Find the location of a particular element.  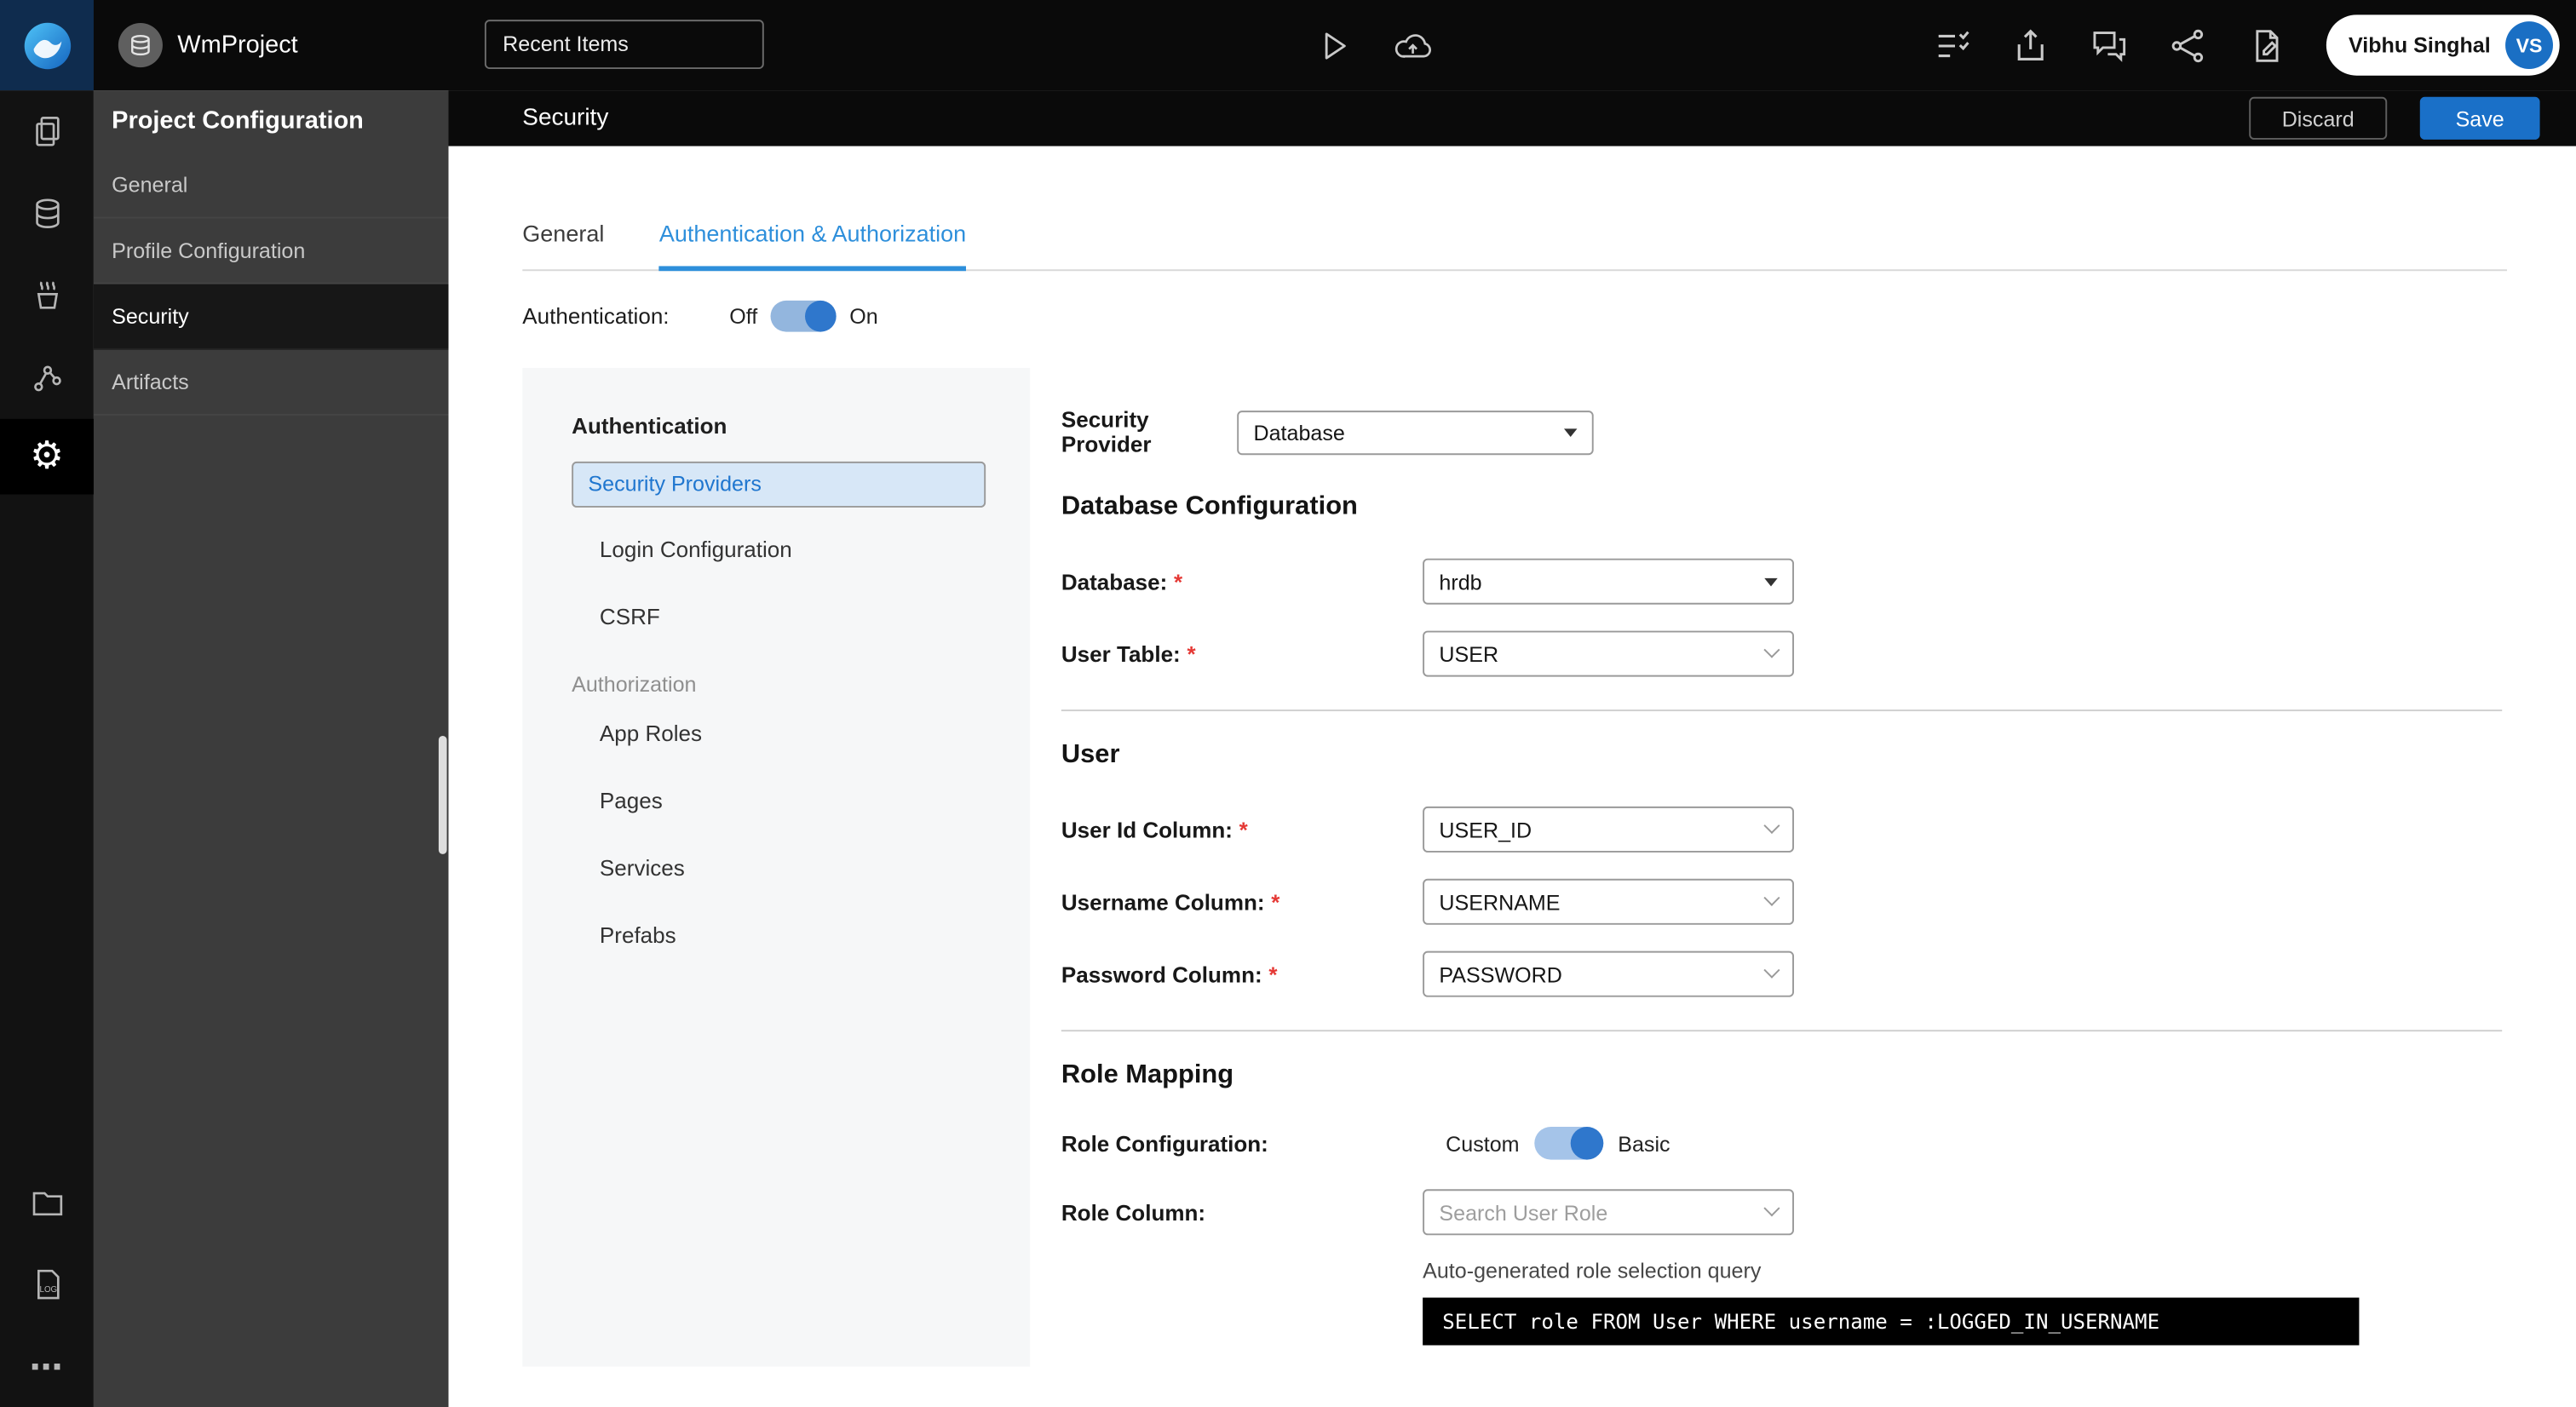

role-mapping-heading: Role Mapping is located at coordinates (1148, 1074).